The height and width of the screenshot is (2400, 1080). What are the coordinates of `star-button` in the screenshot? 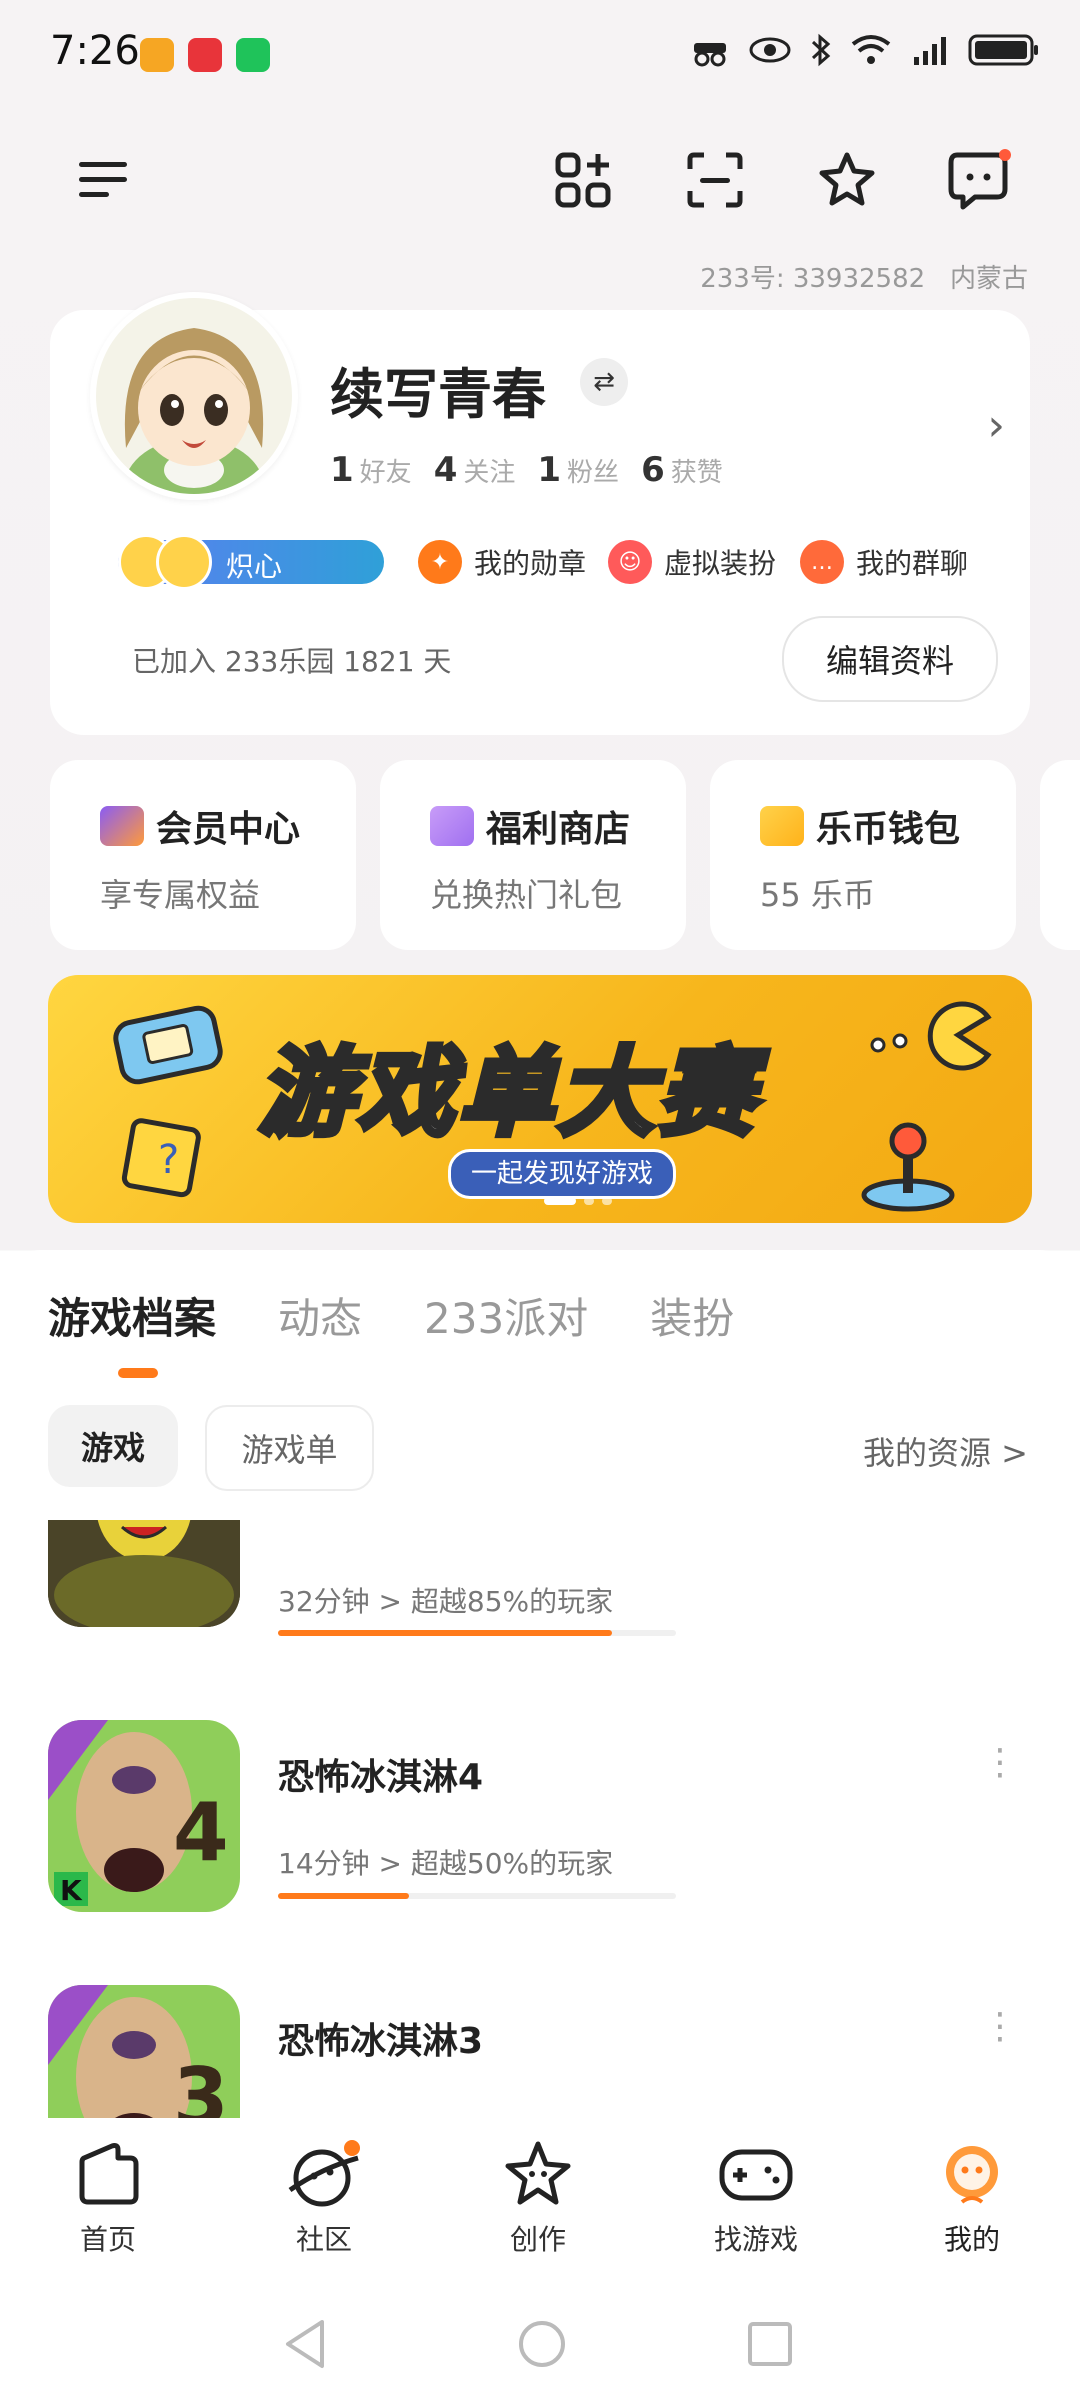 It's located at (847, 180).